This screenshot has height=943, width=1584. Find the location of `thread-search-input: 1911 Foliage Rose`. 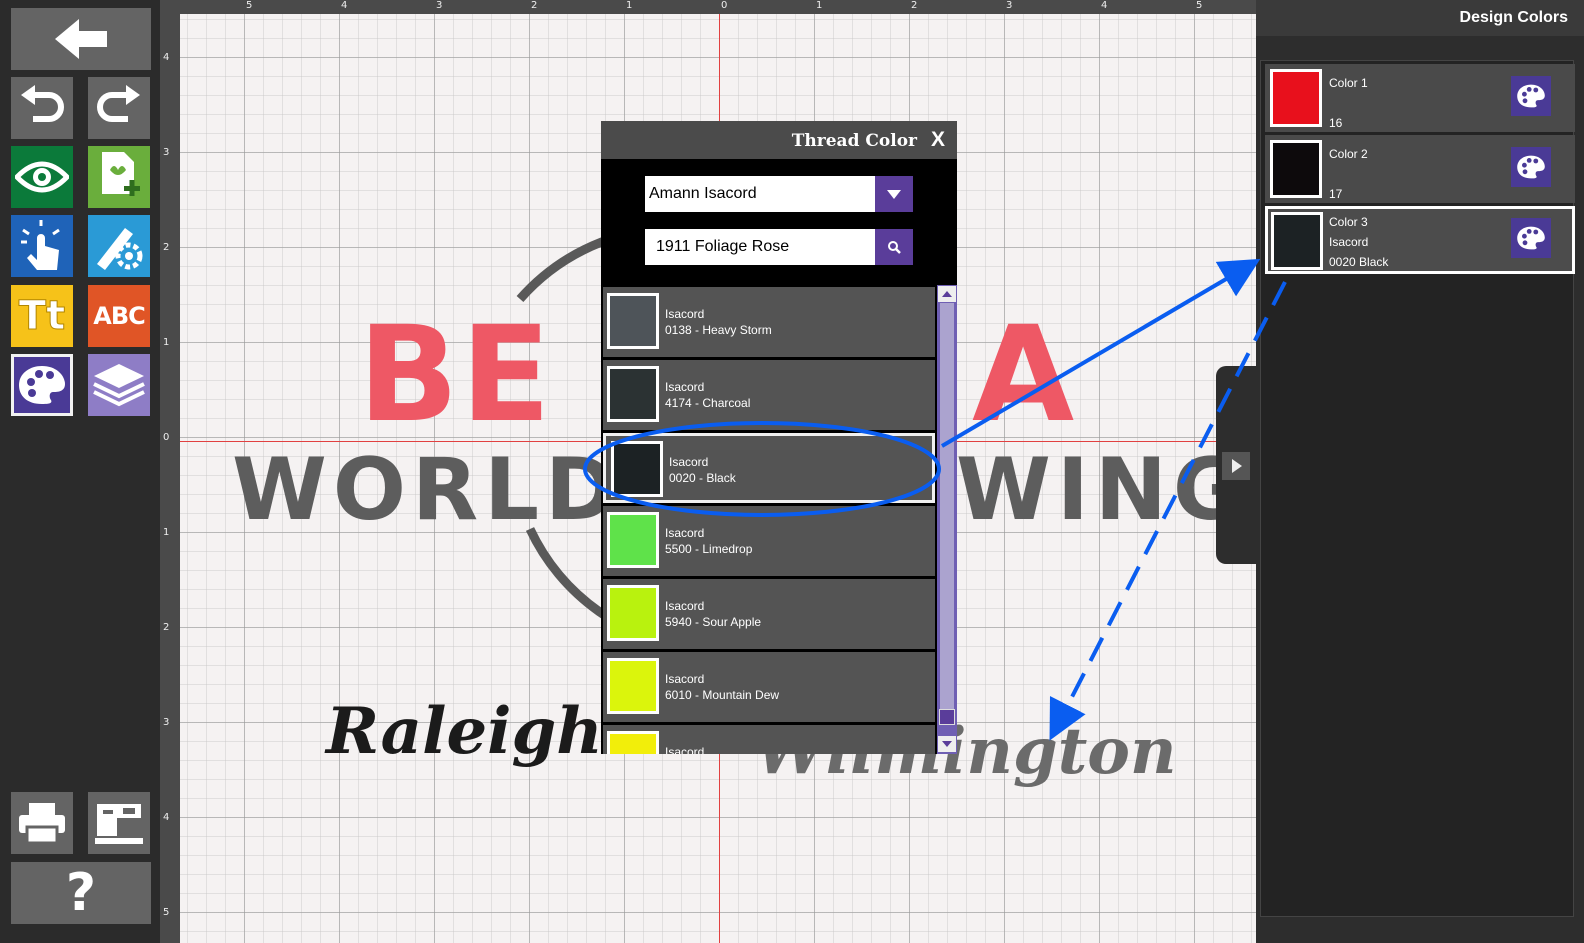

thread-search-input: 1911 Foliage Rose is located at coordinates (760, 247).